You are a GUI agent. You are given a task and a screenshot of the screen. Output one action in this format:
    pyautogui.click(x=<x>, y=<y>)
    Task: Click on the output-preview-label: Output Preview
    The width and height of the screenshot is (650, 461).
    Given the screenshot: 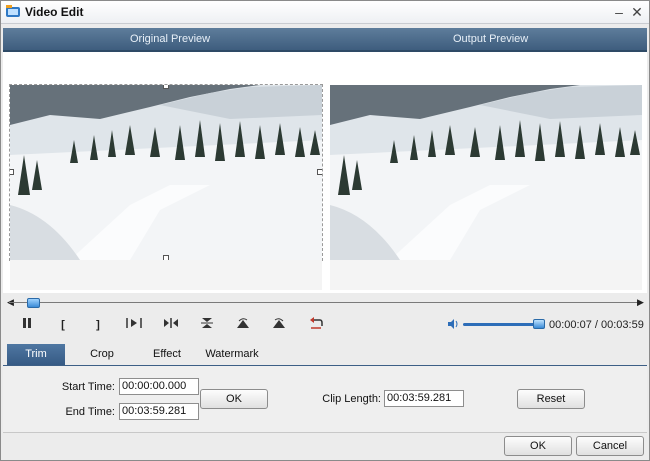 What is the action you would take?
    pyautogui.click(x=491, y=39)
    